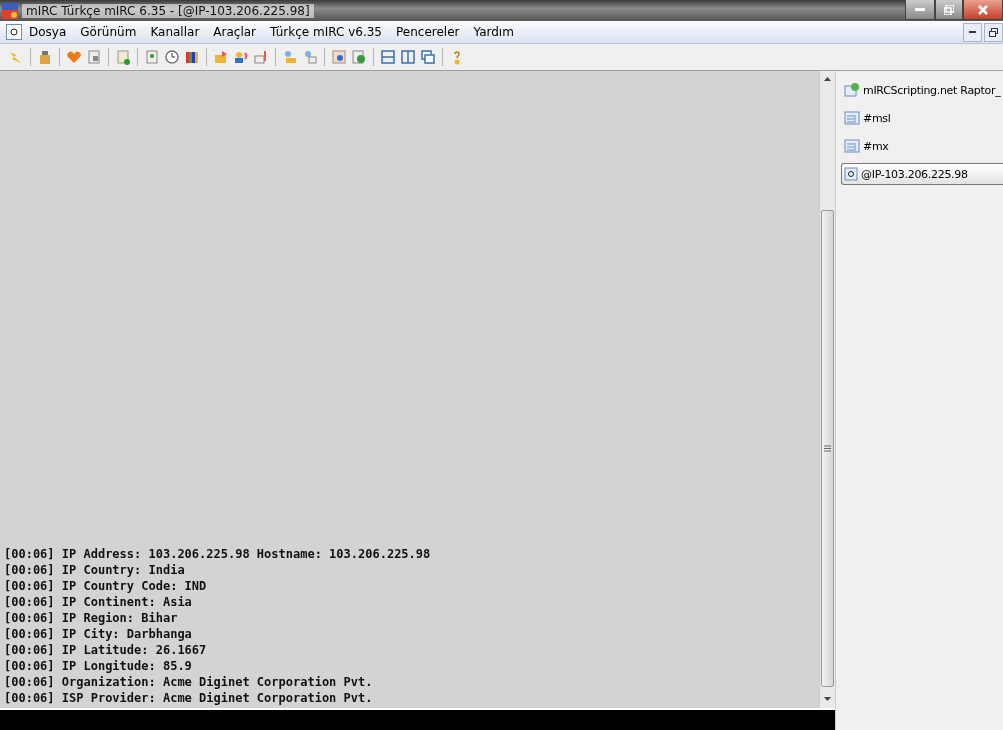 This screenshot has height=730, width=1003. What do you see at coordinates (922, 146) in the screenshot?
I see `window-list-item: #mx` at bounding box center [922, 146].